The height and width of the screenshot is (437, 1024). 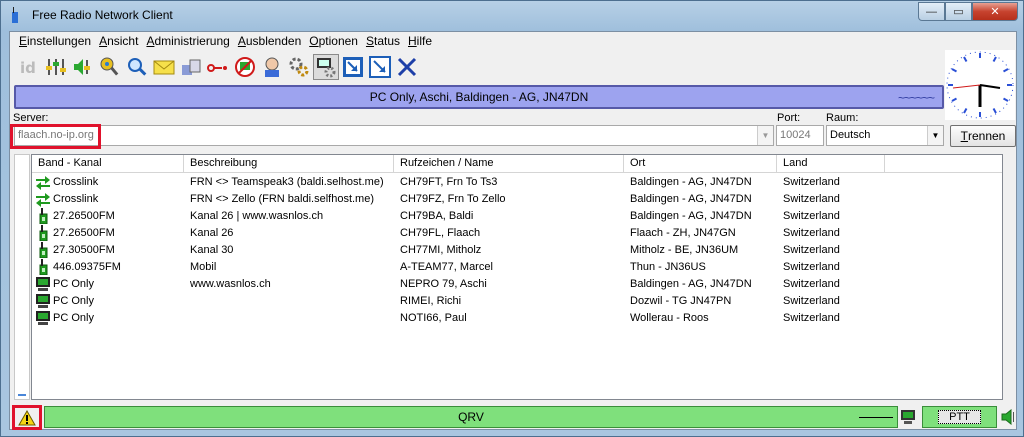 What do you see at coordinates (31, 118) in the screenshot?
I see `server-label: Server:` at bounding box center [31, 118].